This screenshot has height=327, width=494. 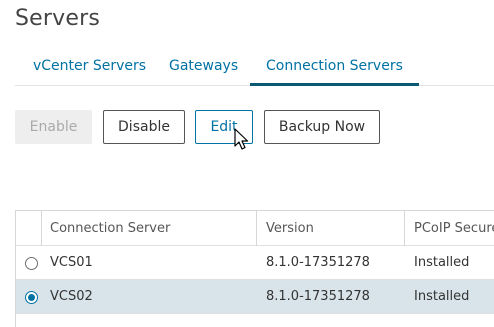 I want to click on column-header-version: Version, so click(x=331, y=228).